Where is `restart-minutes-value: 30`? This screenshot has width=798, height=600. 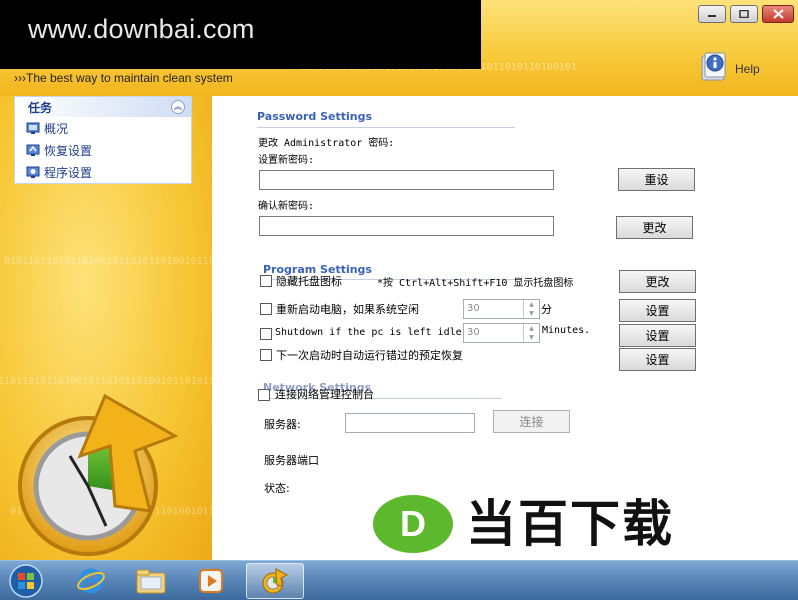
restart-minutes-value: 30 is located at coordinates (473, 308).